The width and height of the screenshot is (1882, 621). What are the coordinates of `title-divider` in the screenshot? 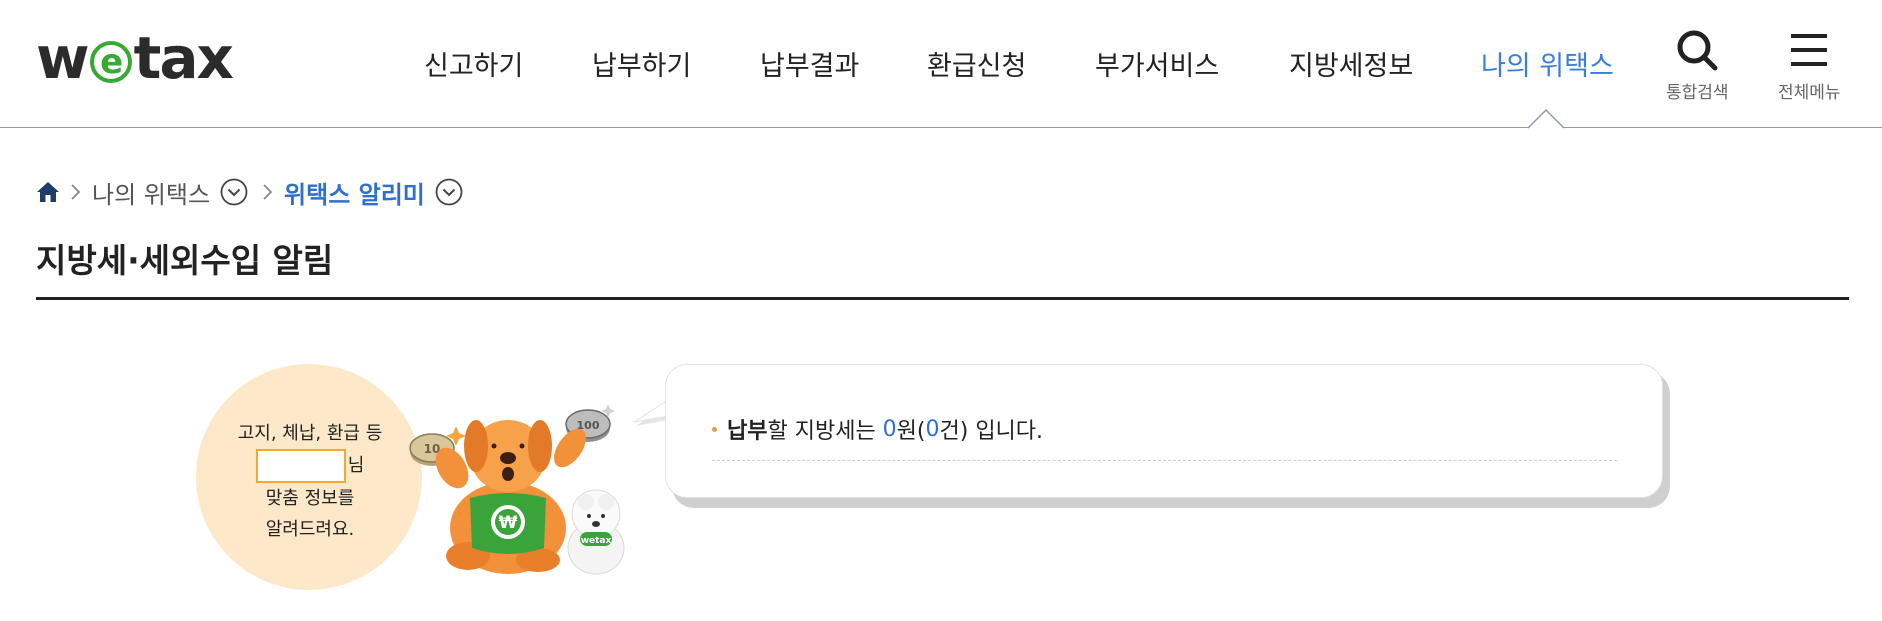 It's located at (942, 298).